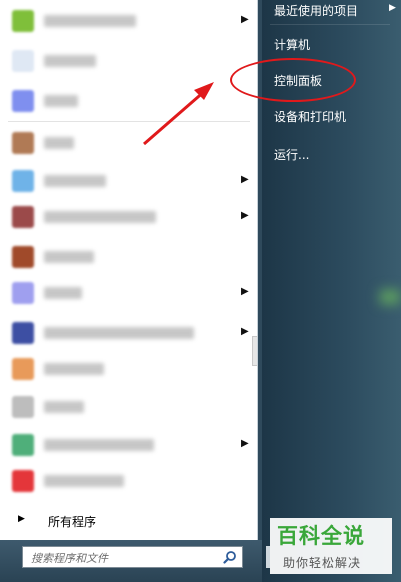 This screenshot has height=582, width=401. Describe the element at coordinates (337, 46) in the screenshot. I see `system-link-item: 计算机` at that location.